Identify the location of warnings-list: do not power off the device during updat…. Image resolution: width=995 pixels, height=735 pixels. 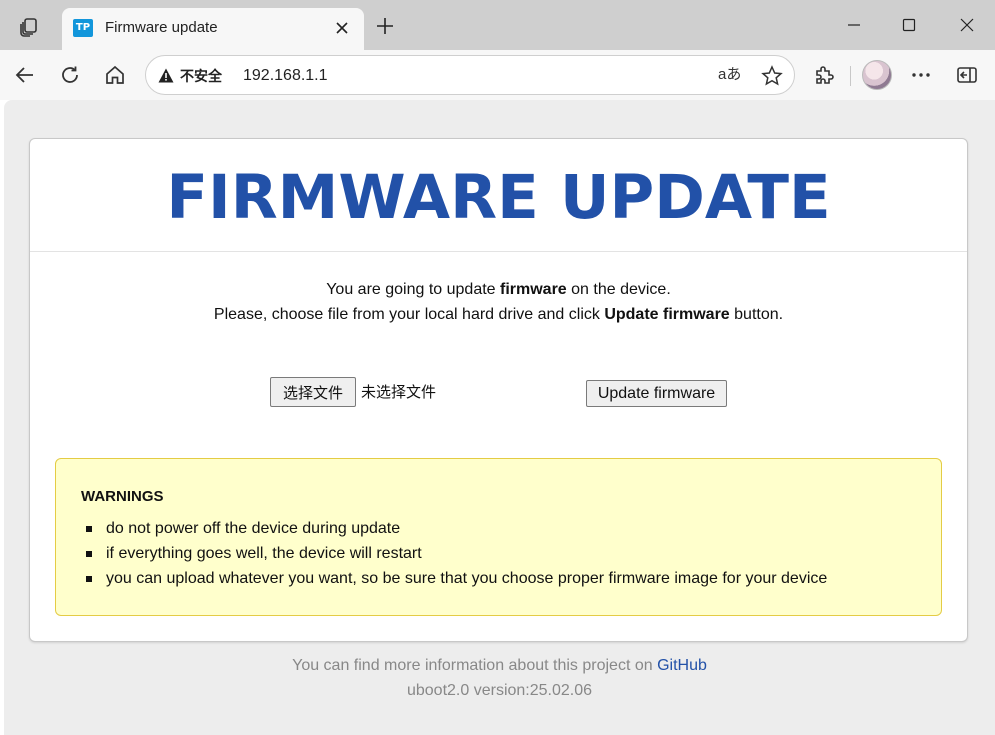
(456, 553).